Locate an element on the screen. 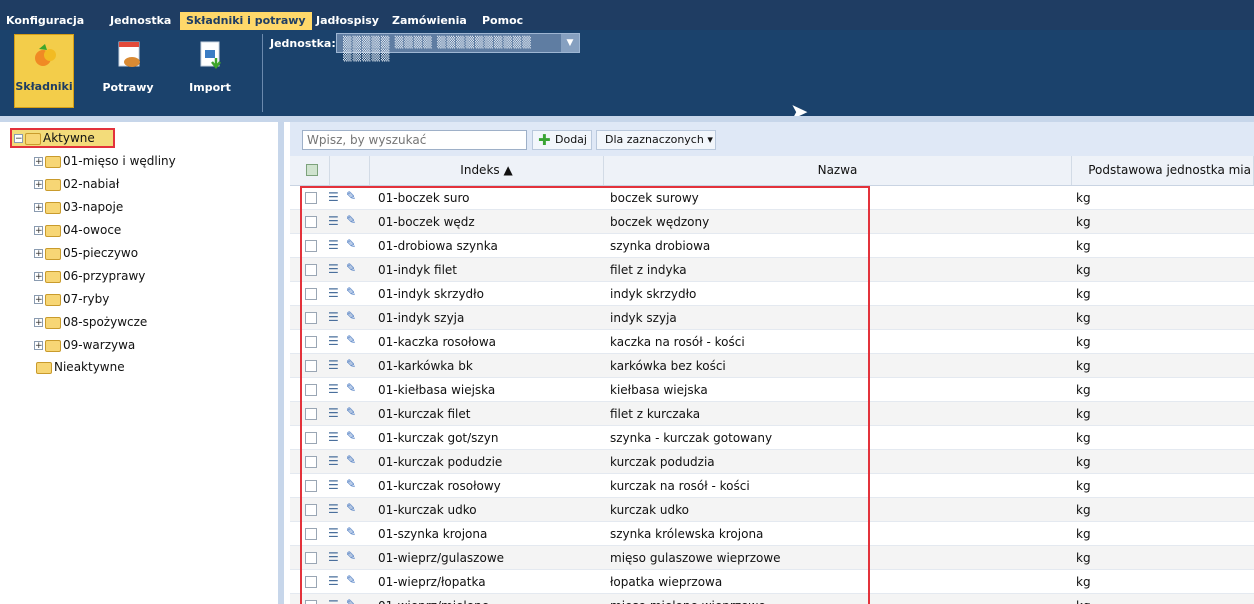 This screenshot has height=604, width=1254. table-row: ☰ ✎ 01-boczek wędz boczek wędzony kg is located at coordinates (772, 222).